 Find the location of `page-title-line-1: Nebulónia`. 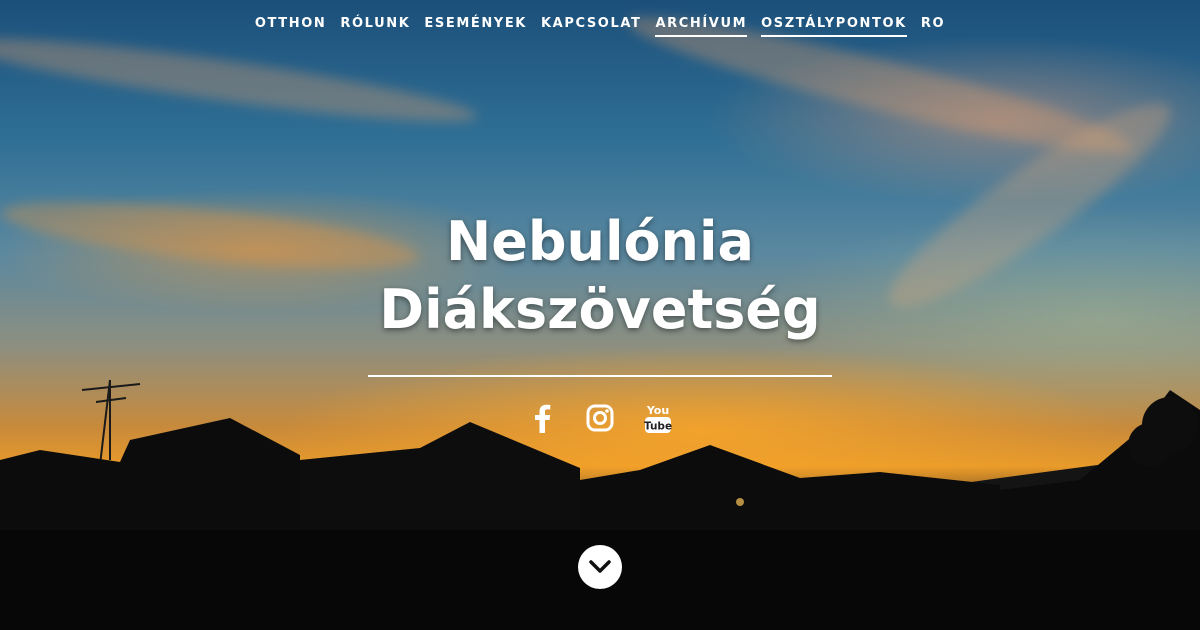

page-title-line-1: Nebulónia is located at coordinates (600, 241).